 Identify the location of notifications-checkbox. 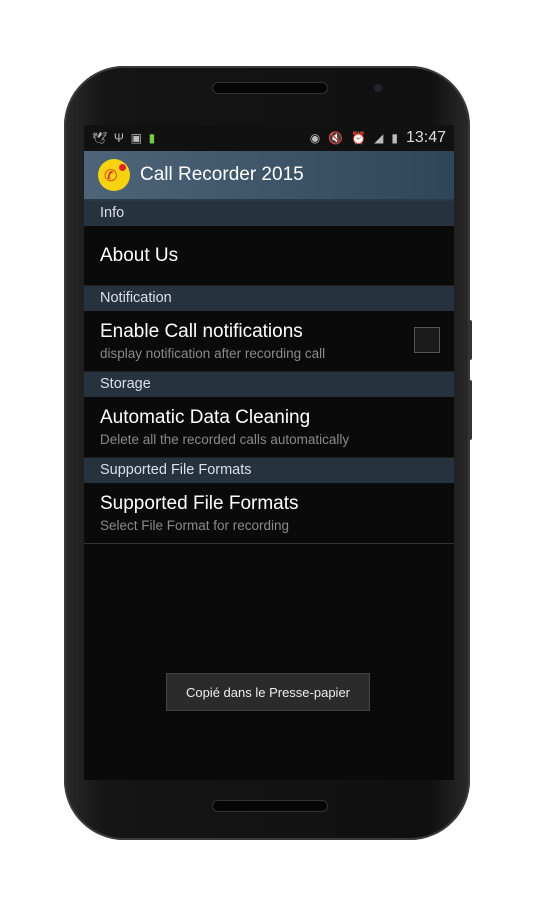
(427, 340).